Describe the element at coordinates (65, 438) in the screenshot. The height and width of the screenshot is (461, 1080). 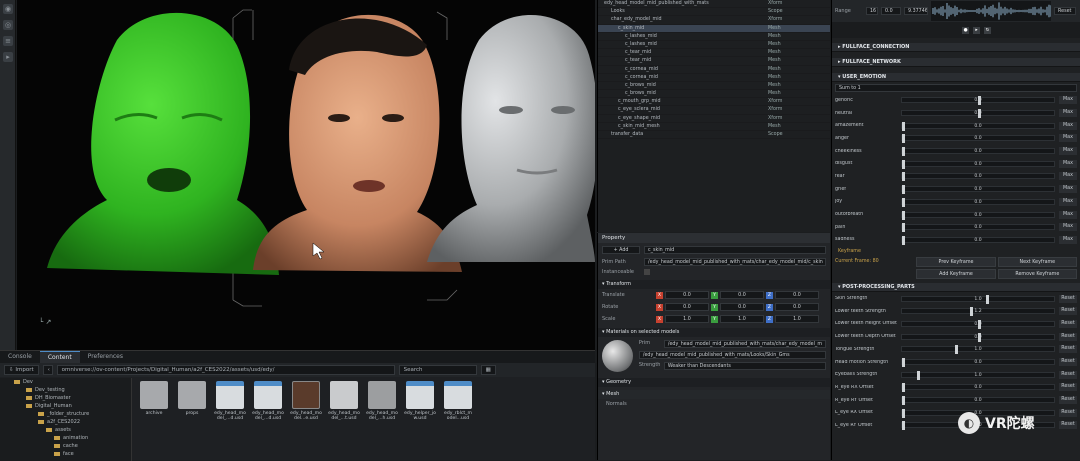
I see `tree-item: animation` at that location.